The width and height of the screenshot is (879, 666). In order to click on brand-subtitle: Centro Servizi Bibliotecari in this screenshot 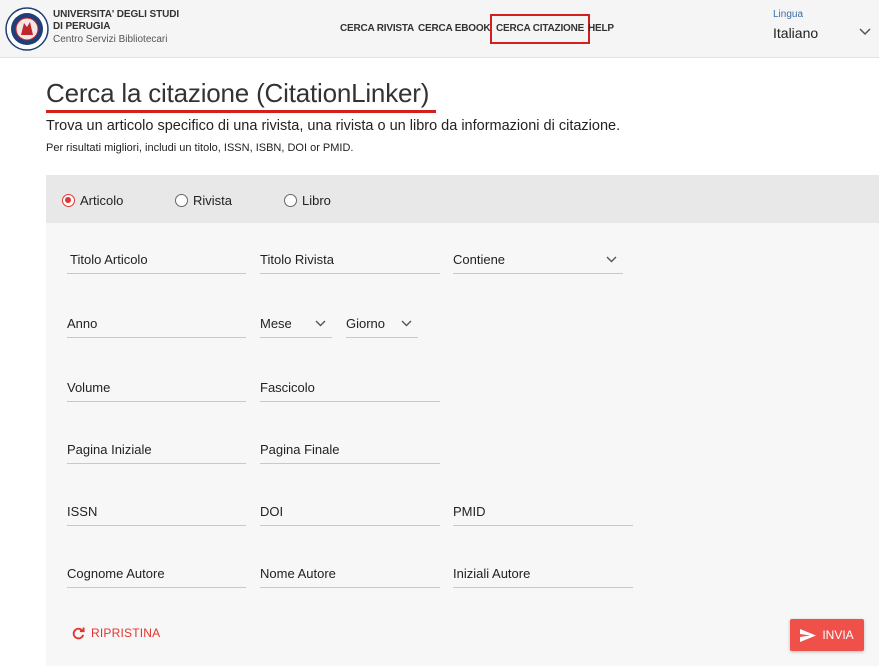, I will do `click(110, 39)`.